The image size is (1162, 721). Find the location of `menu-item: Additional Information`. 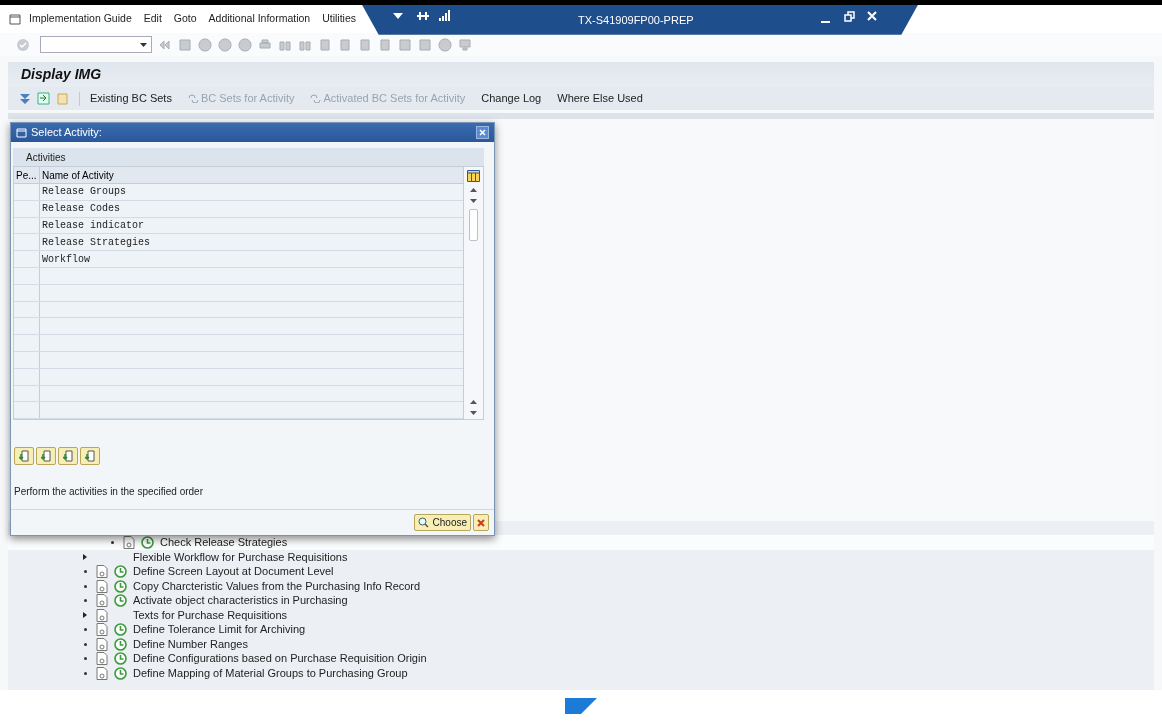

menu-item: Additional Information is located at coordinates (259, 19).